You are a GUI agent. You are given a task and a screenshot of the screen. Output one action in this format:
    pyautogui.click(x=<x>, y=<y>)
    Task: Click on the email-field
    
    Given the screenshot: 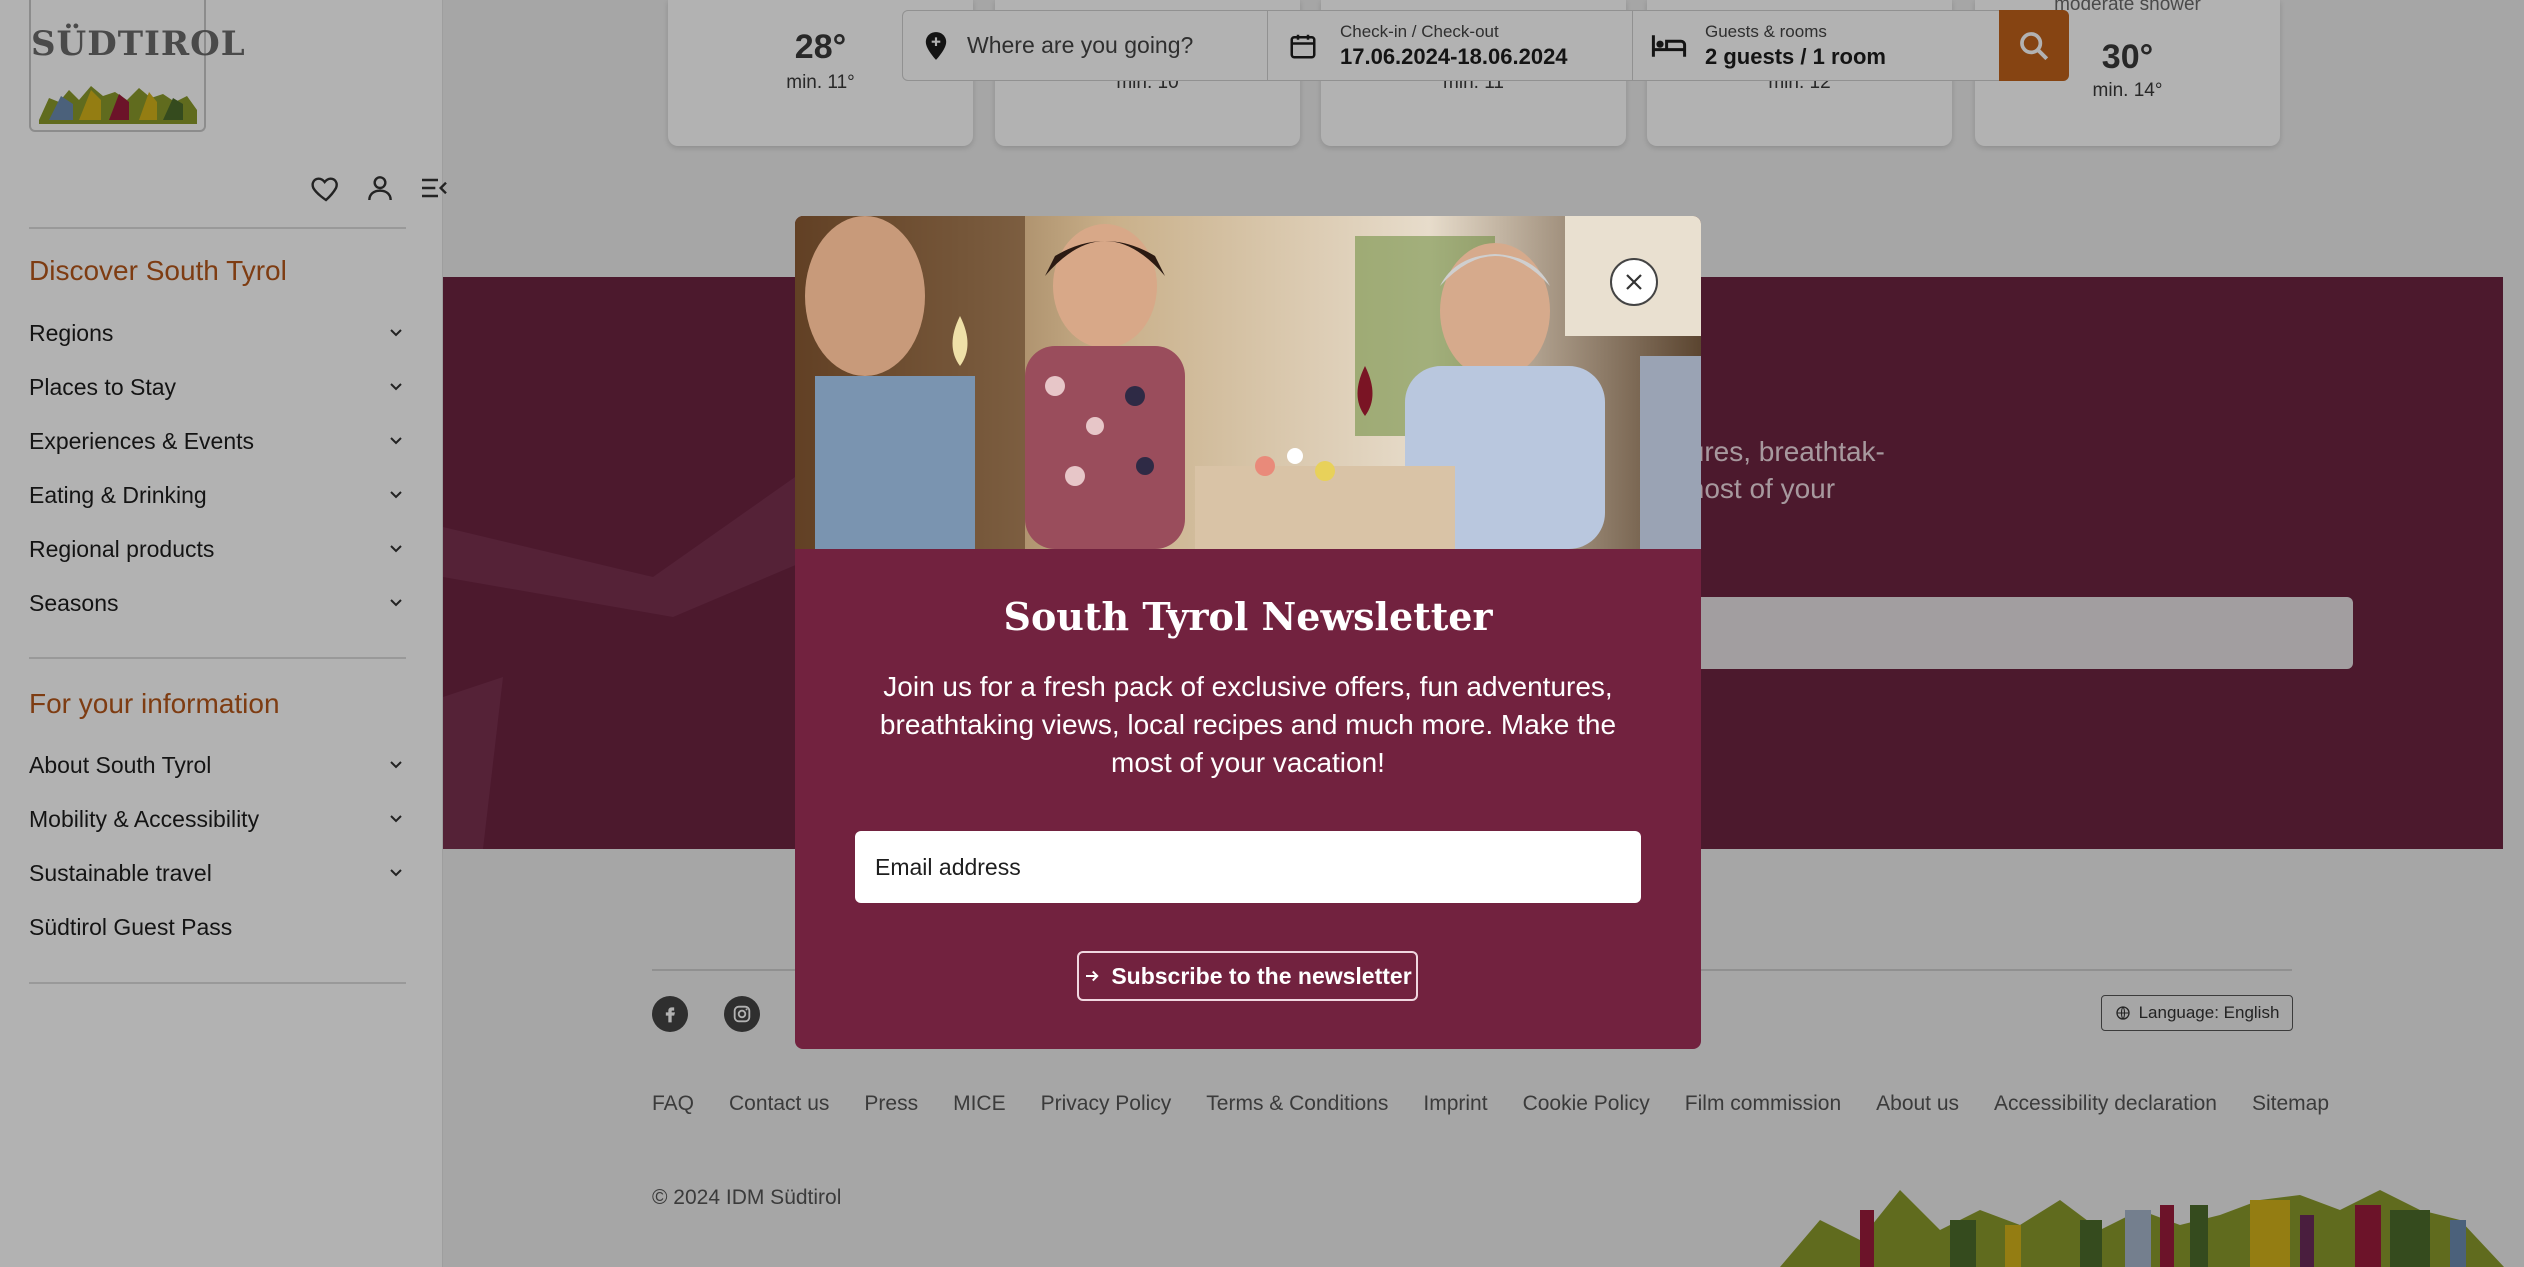 What is the action you would take?
    pyautogui.click(x=1248, y=867)
    